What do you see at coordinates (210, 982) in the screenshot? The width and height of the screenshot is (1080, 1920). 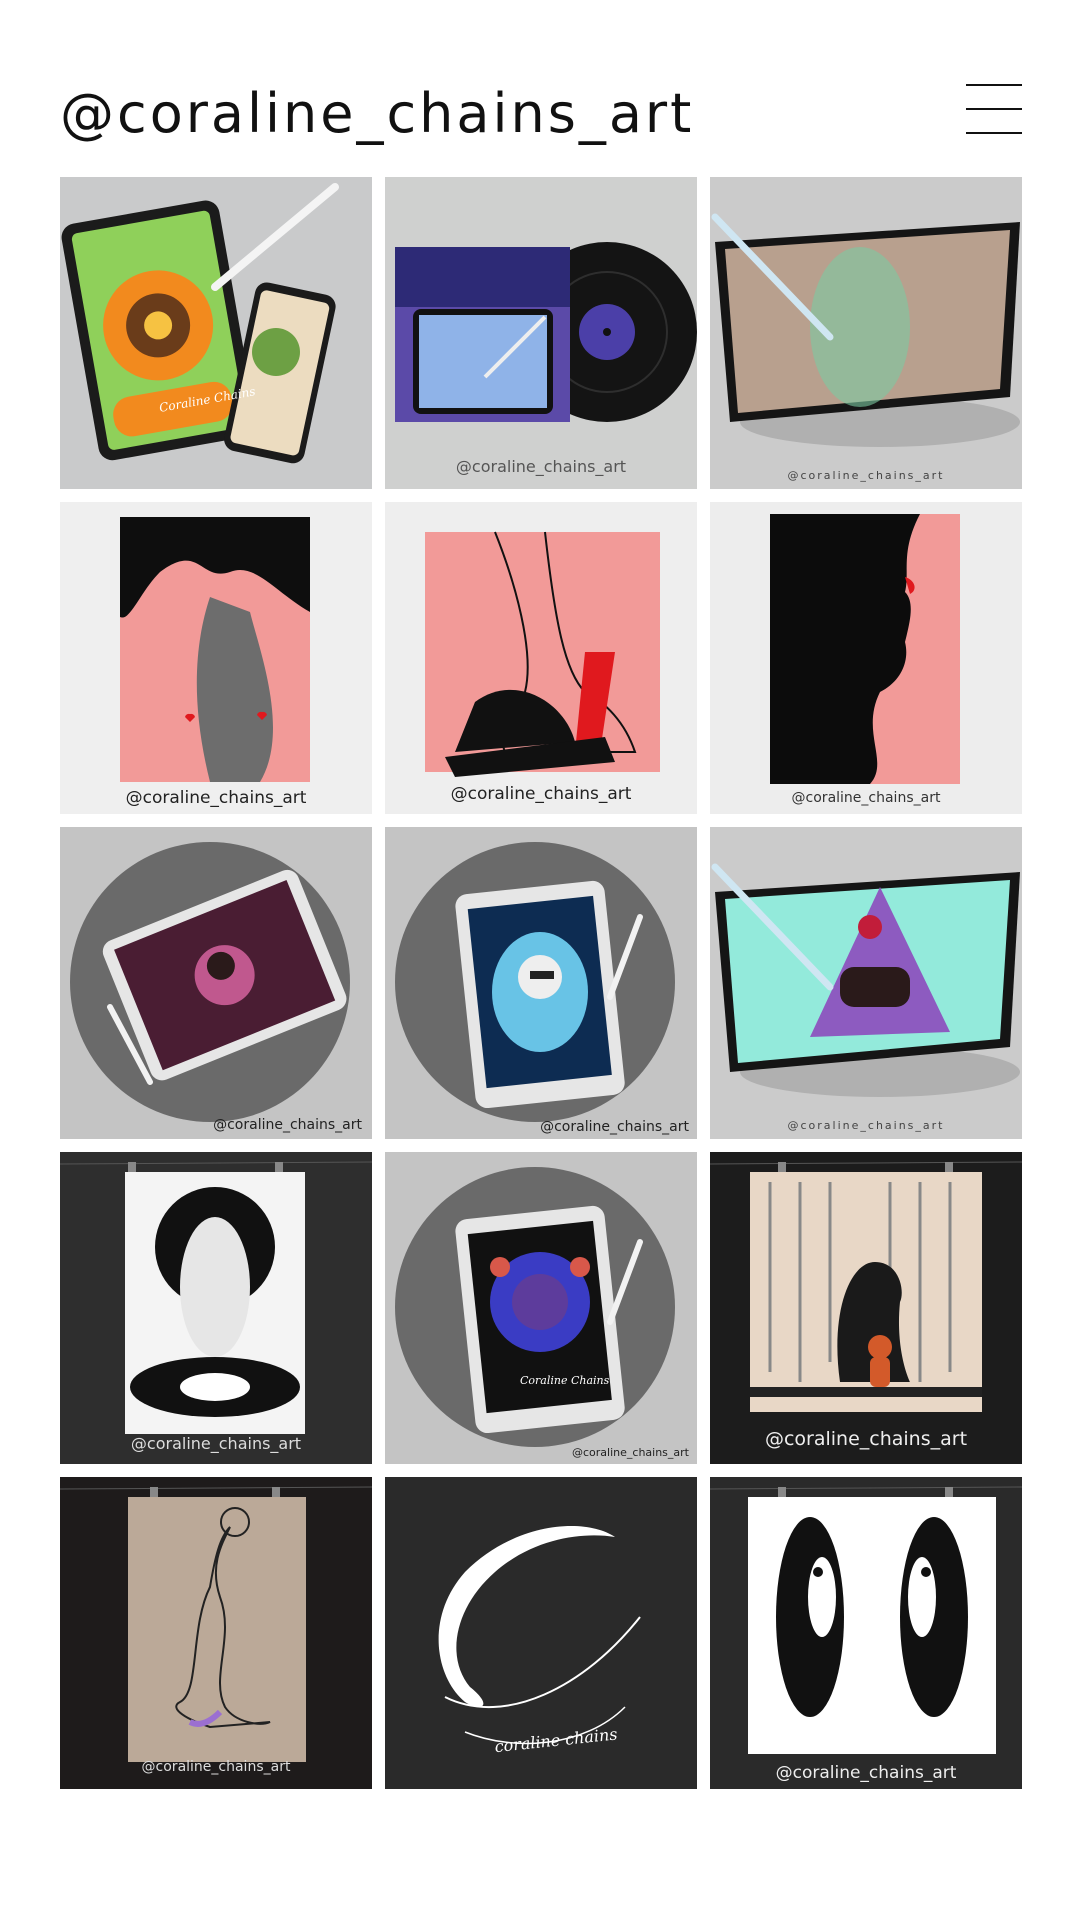 I see `fairy-ipad-image` at bounding box center [210, 982].